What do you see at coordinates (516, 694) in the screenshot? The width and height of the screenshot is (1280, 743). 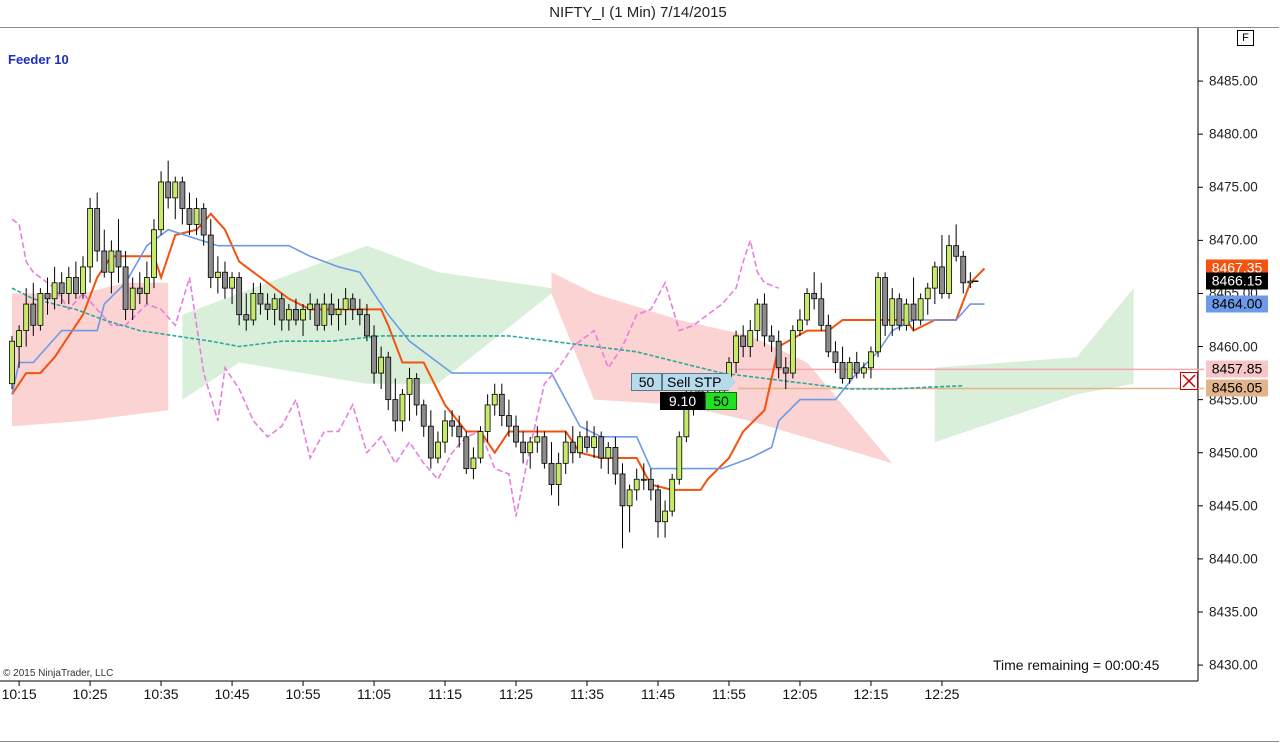 I see `x-tick-label: 11:25` at bounding box center [516, 694].